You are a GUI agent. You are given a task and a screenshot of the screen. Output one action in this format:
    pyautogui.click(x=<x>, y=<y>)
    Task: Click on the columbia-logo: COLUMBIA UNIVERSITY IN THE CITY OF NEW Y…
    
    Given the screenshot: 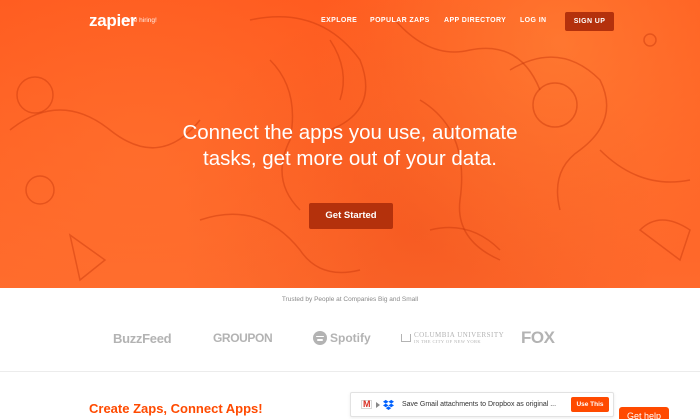 What is the action you would take?
    pyautogui.click(x=452, y=337)
    